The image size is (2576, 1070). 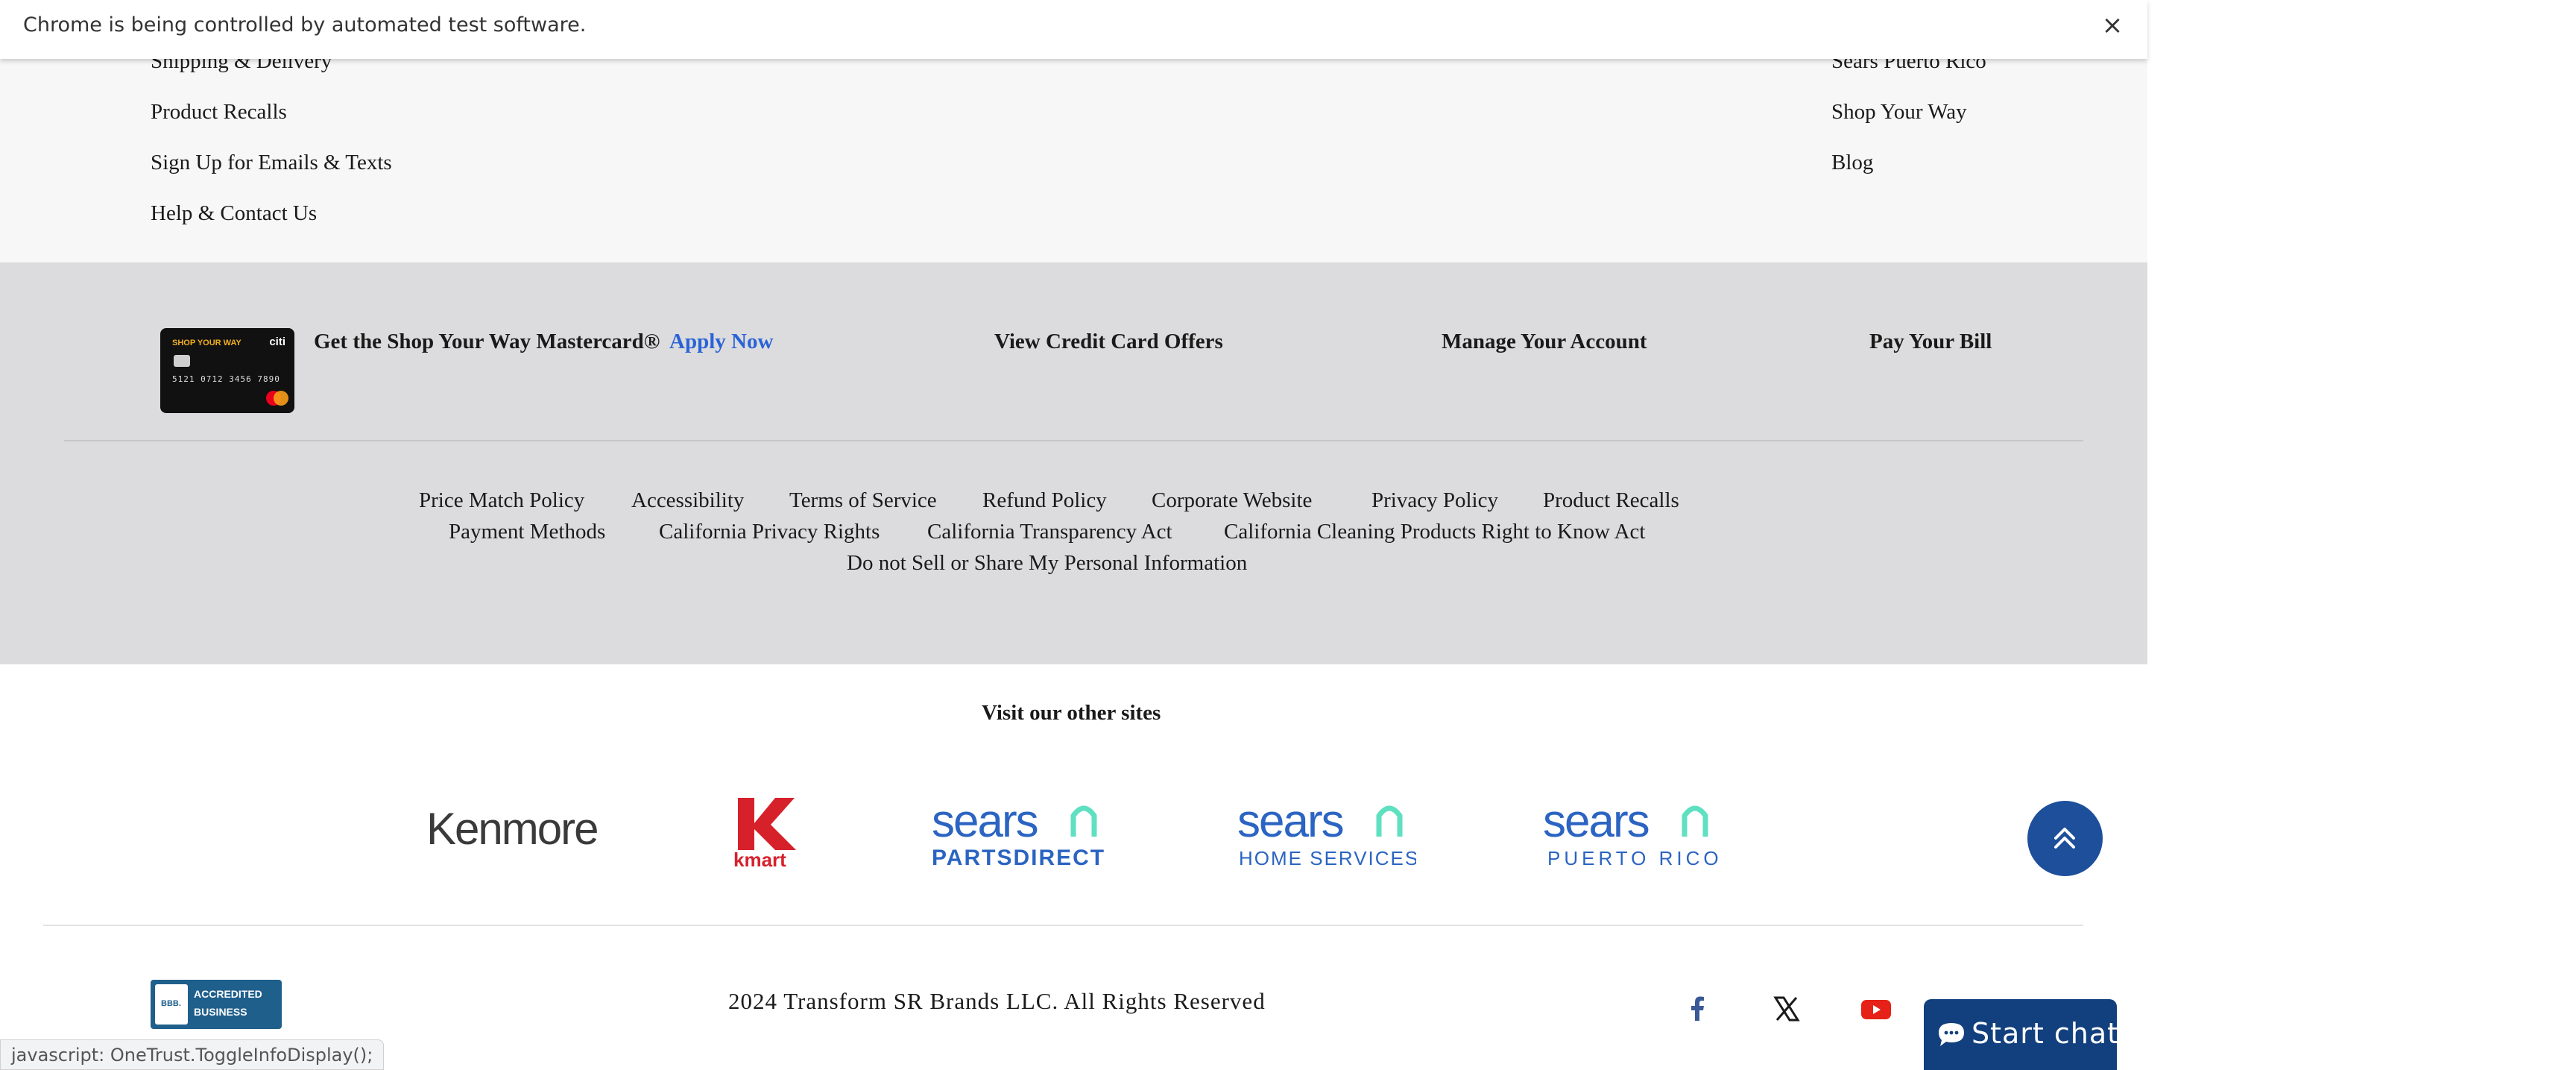 What do you see at coordinates (863, 500) in the screenshot?
I see `policy-link-terms-of-service: Terms of Service` at bounding box center [863, 500].